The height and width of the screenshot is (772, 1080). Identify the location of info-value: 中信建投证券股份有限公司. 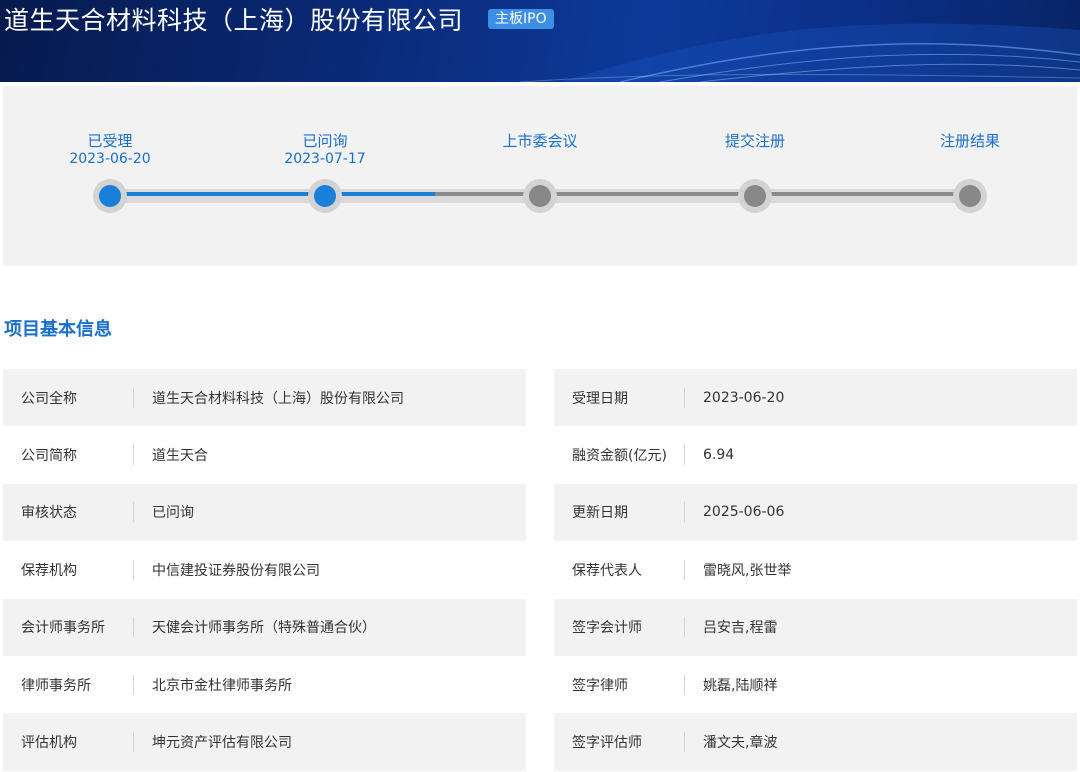
(236, 570).